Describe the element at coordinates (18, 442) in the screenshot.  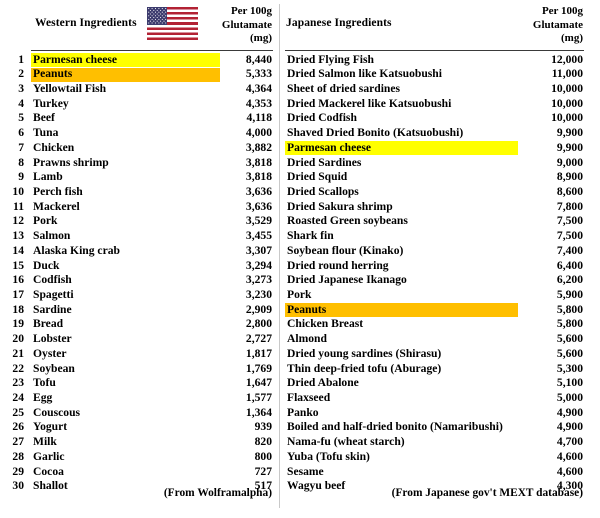
I see `row-rank: 27` at that location.